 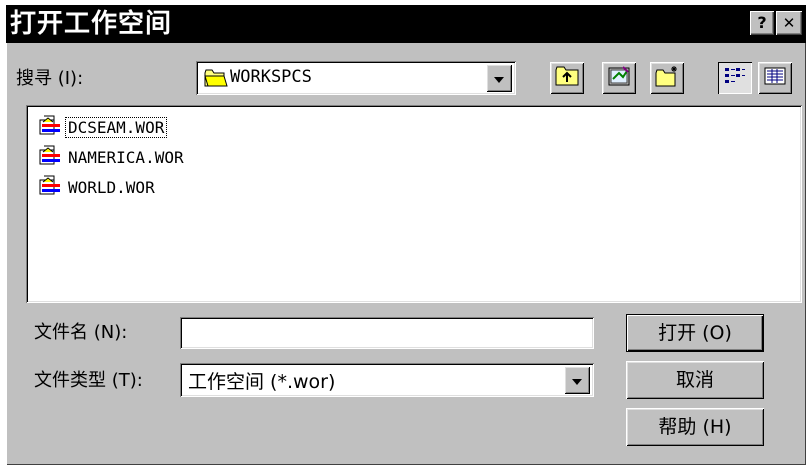 I want to click on file-type-dropdown-button, so click(x=577, y=380).